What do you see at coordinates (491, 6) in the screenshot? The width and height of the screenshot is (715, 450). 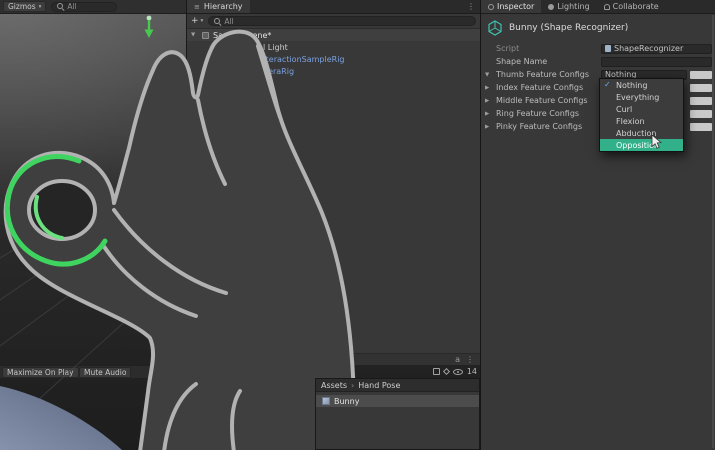 I see `inspector-icon` at bounding box center [491, 6].